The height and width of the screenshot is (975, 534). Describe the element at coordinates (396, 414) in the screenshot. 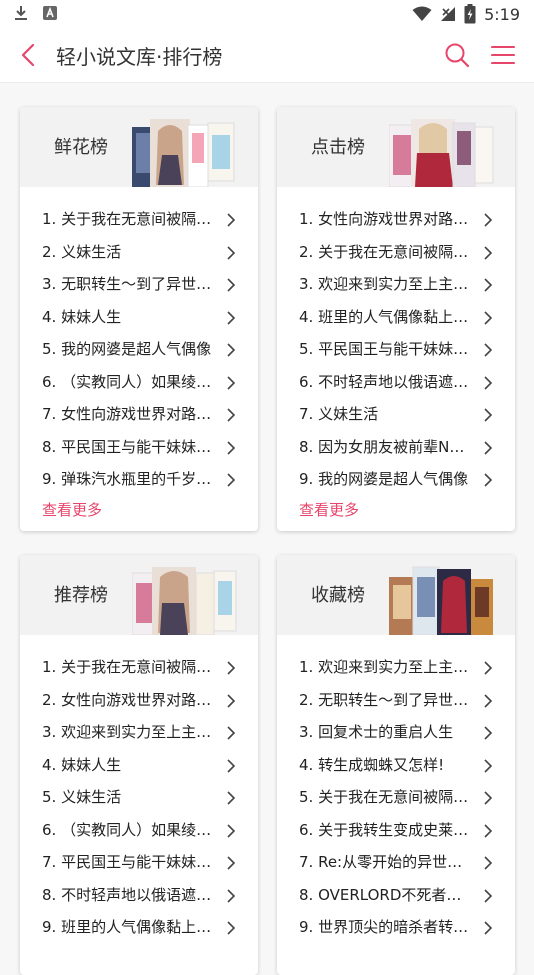

I see `list-item: 7. 义妹生活` at that location.